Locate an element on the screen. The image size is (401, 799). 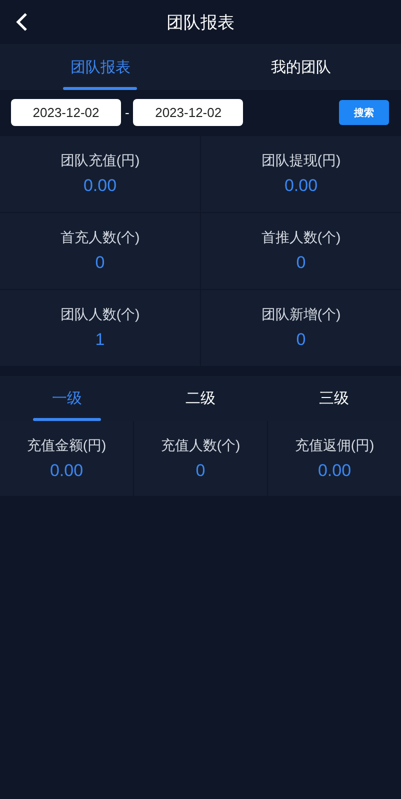
tab: 我的团队 is located at coordinates (300, 67).